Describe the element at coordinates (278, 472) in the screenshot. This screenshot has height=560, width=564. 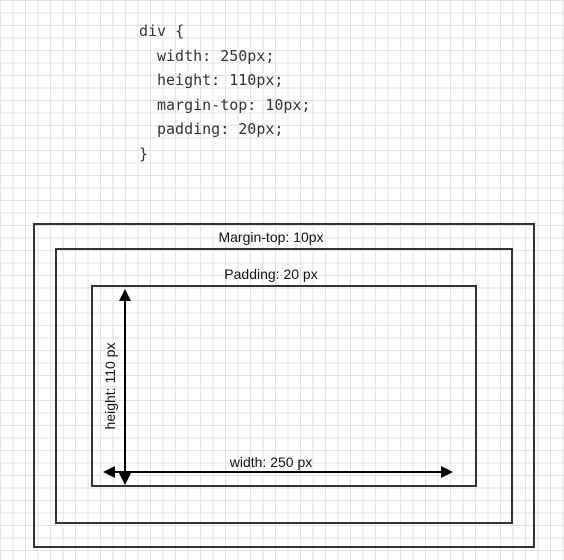
I see `width-arrow` at that location.